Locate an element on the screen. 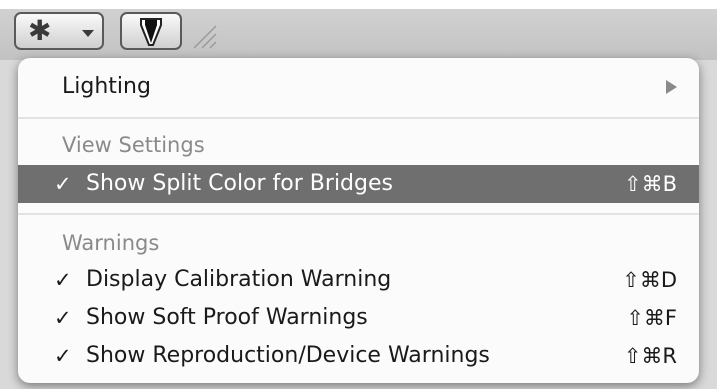  gear-icon: ✱ is located at coordinates (40, 30).